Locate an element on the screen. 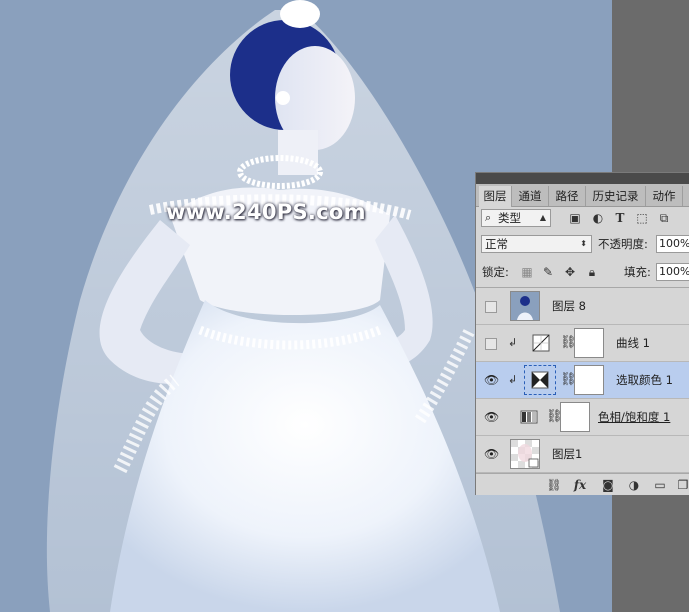  filter-type-select: ⌕ 类型 ▲ is located at coordinates (516, 218).